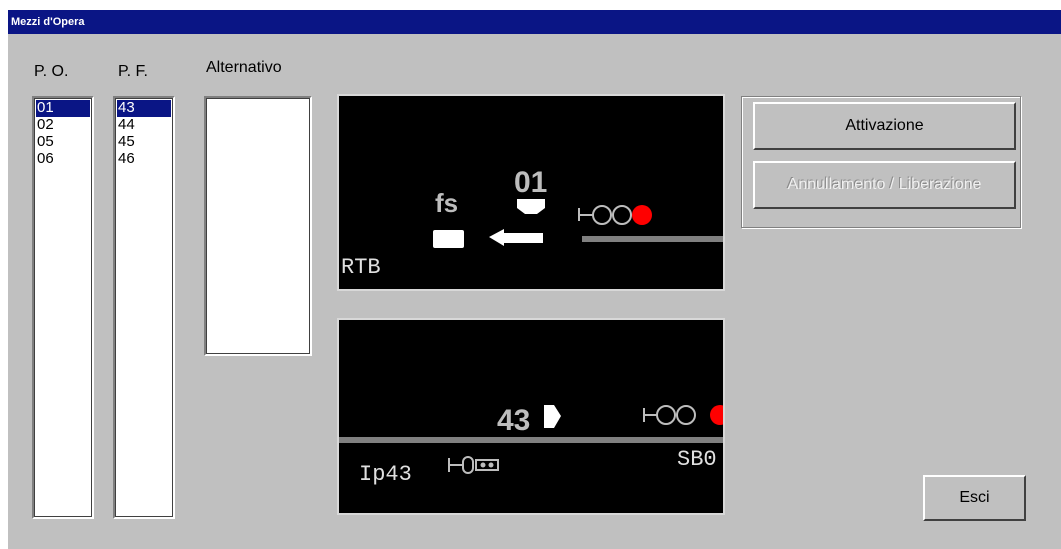 Image resolution: width=1061 pixels, height=549 pixels. I want to click on window-title: Mezzi d'Opera, so click(534, 22).